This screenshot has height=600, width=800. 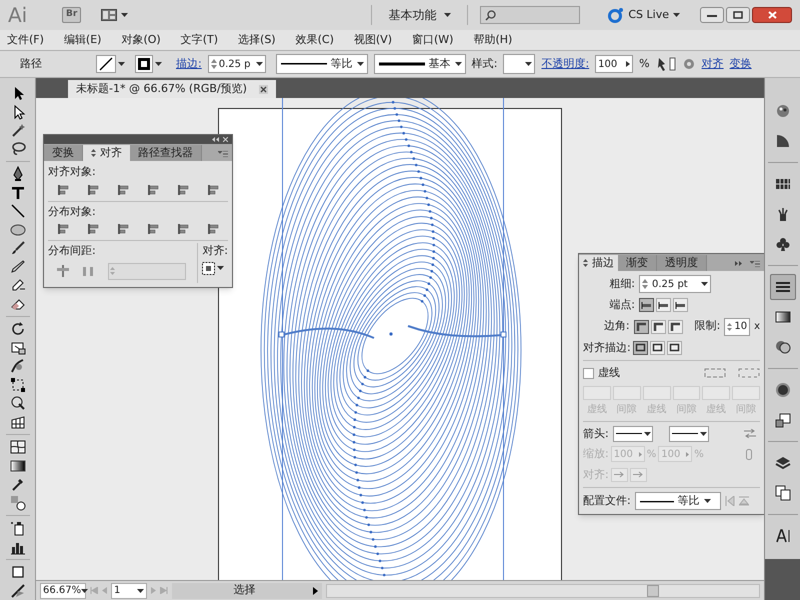 I want to click on workspace-dropdown: 基本功能, so click(x=420, y=15).